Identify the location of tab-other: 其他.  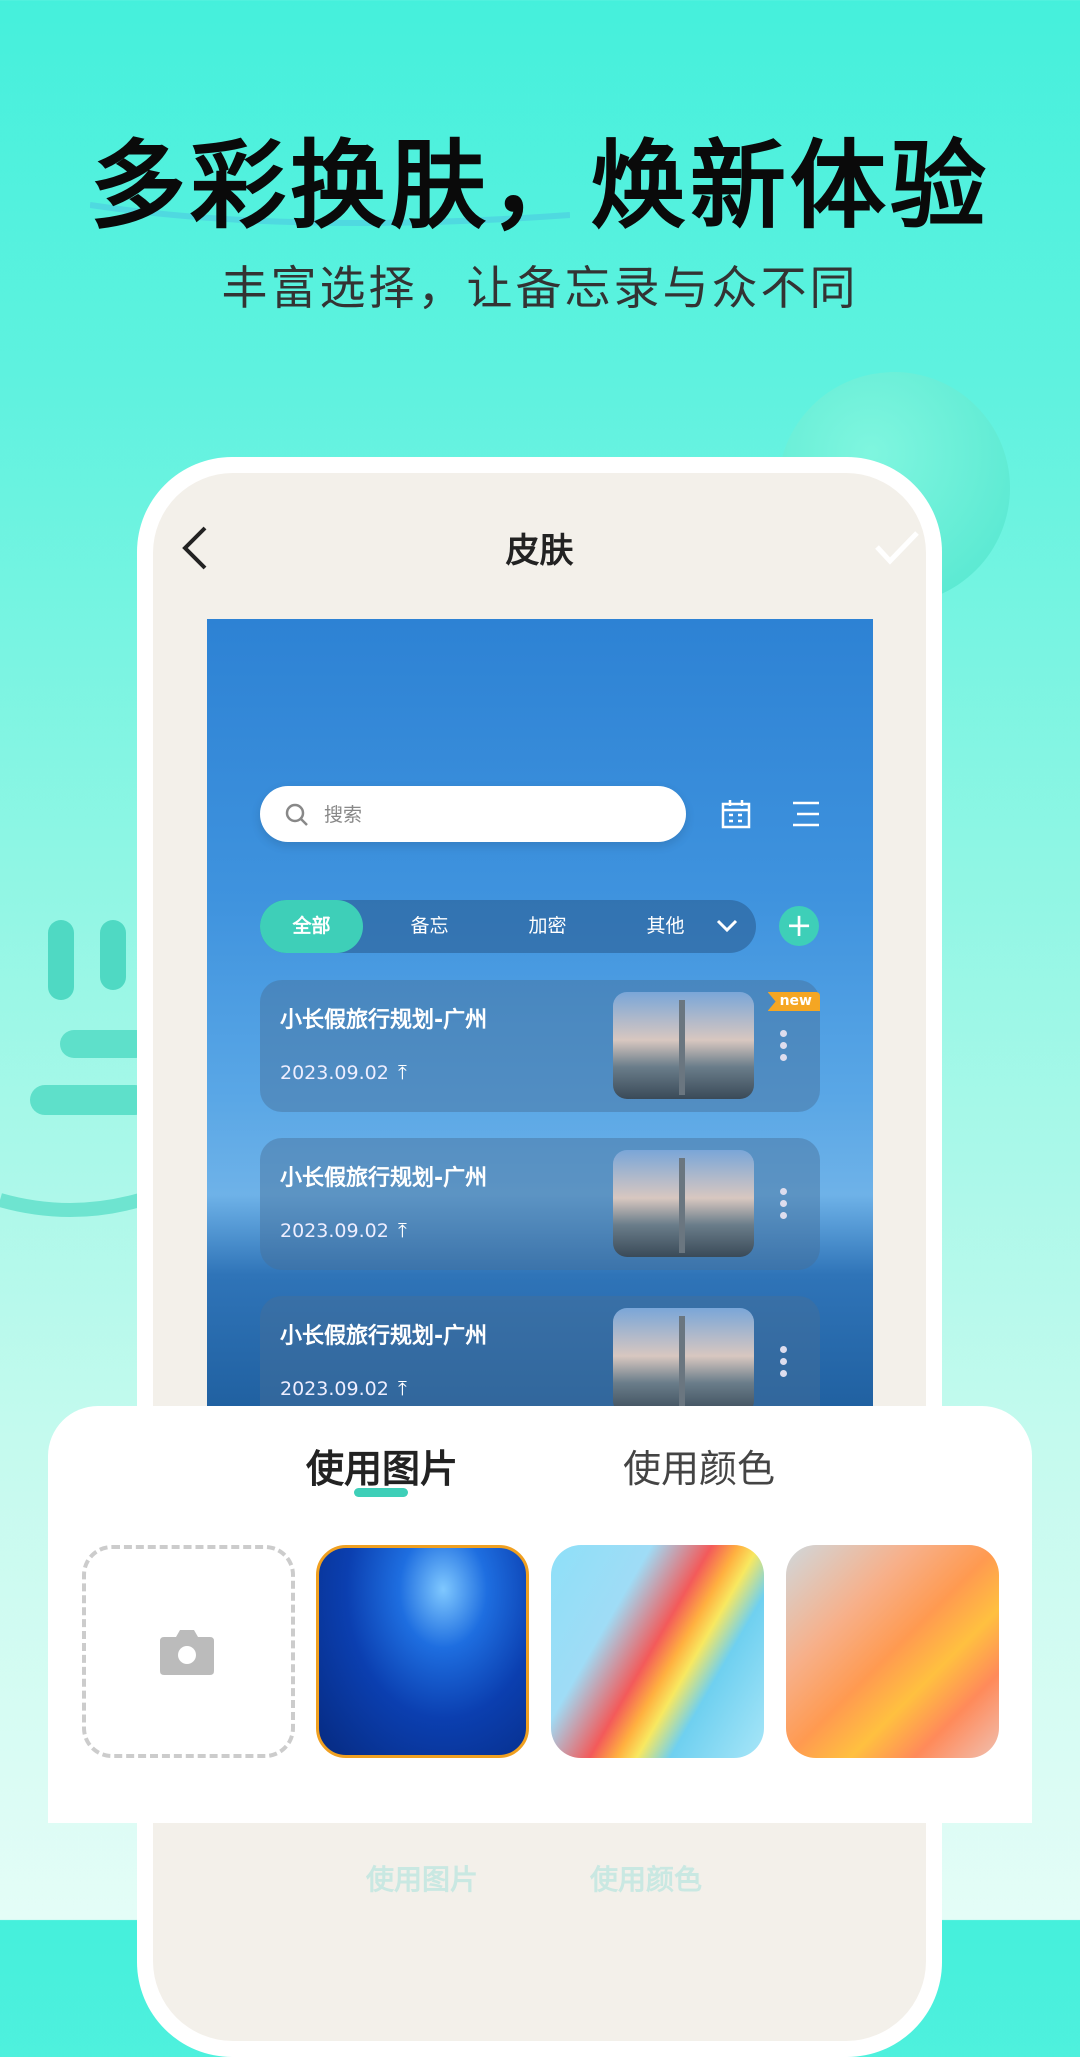
(665, 926).